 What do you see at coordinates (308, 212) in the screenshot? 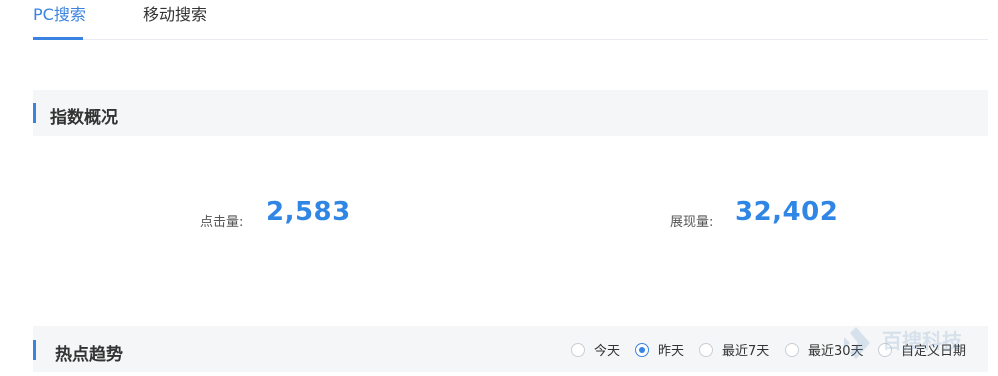
I see `clicks-value: 2,583` at bounding box center [308, 212].